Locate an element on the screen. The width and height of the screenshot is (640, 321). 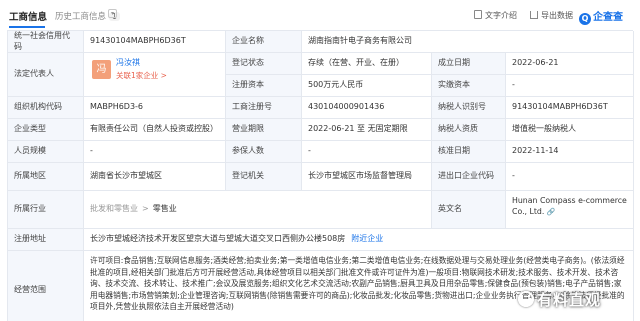
label-taxpayer-id: 纳税人识别号 is located at coordinates (469, 108).